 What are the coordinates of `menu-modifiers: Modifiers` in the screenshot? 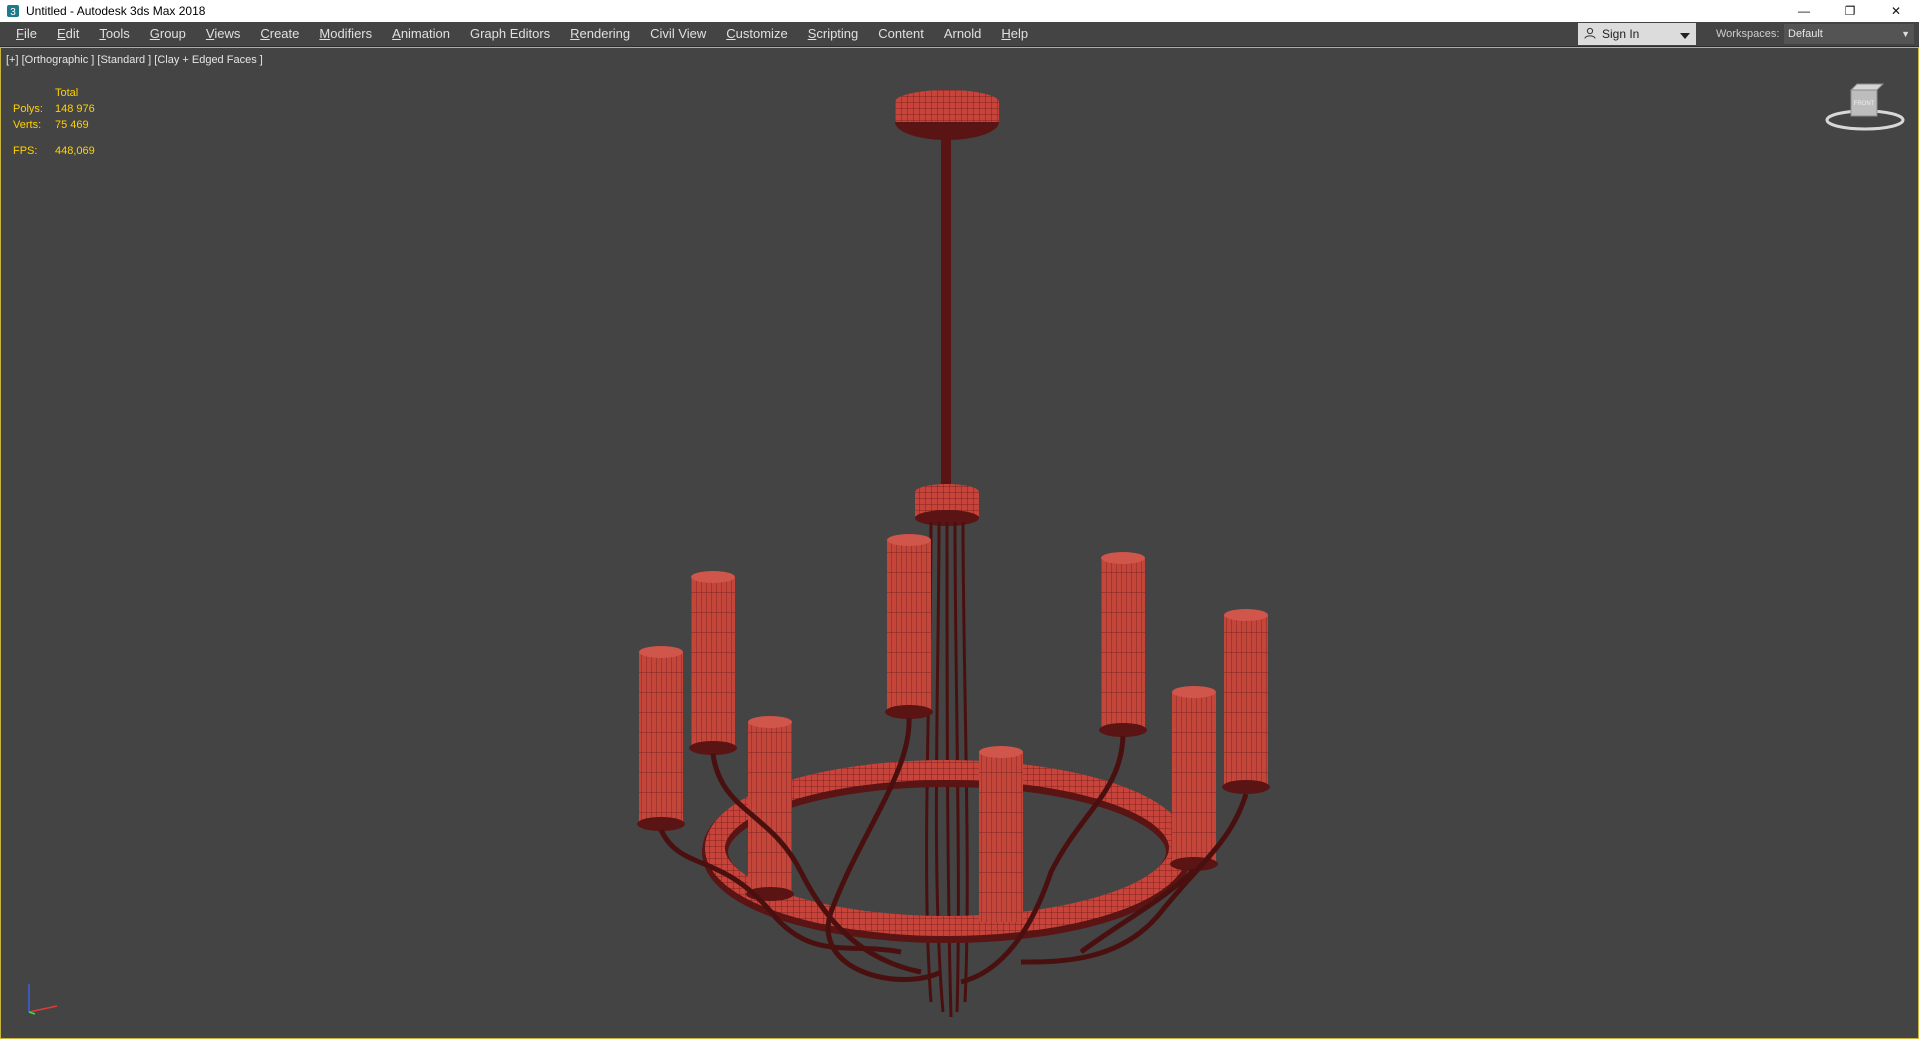 It's located at (345, 34).